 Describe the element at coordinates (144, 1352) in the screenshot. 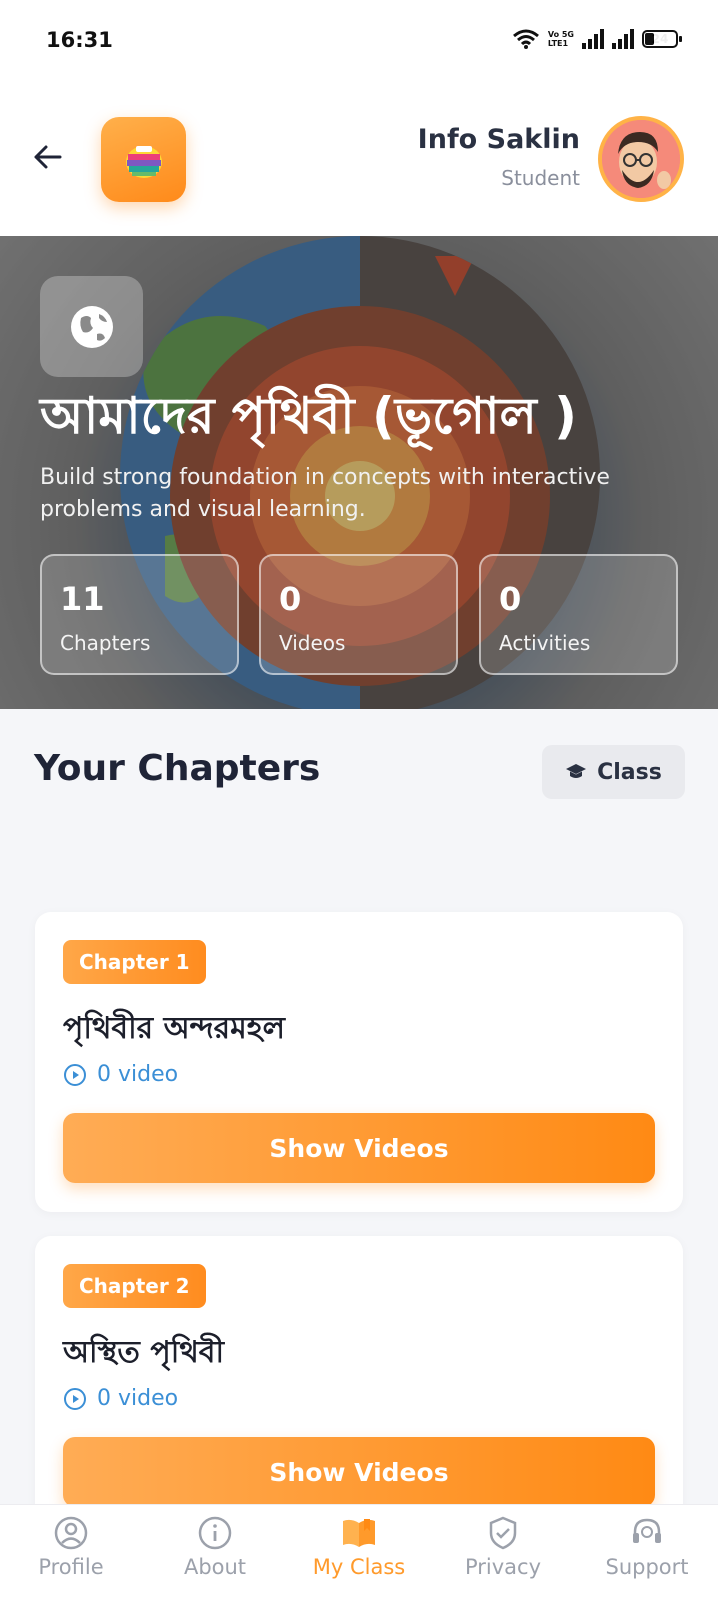

I see `chapter-title: অস্থিত পৃথিবী` at that location.